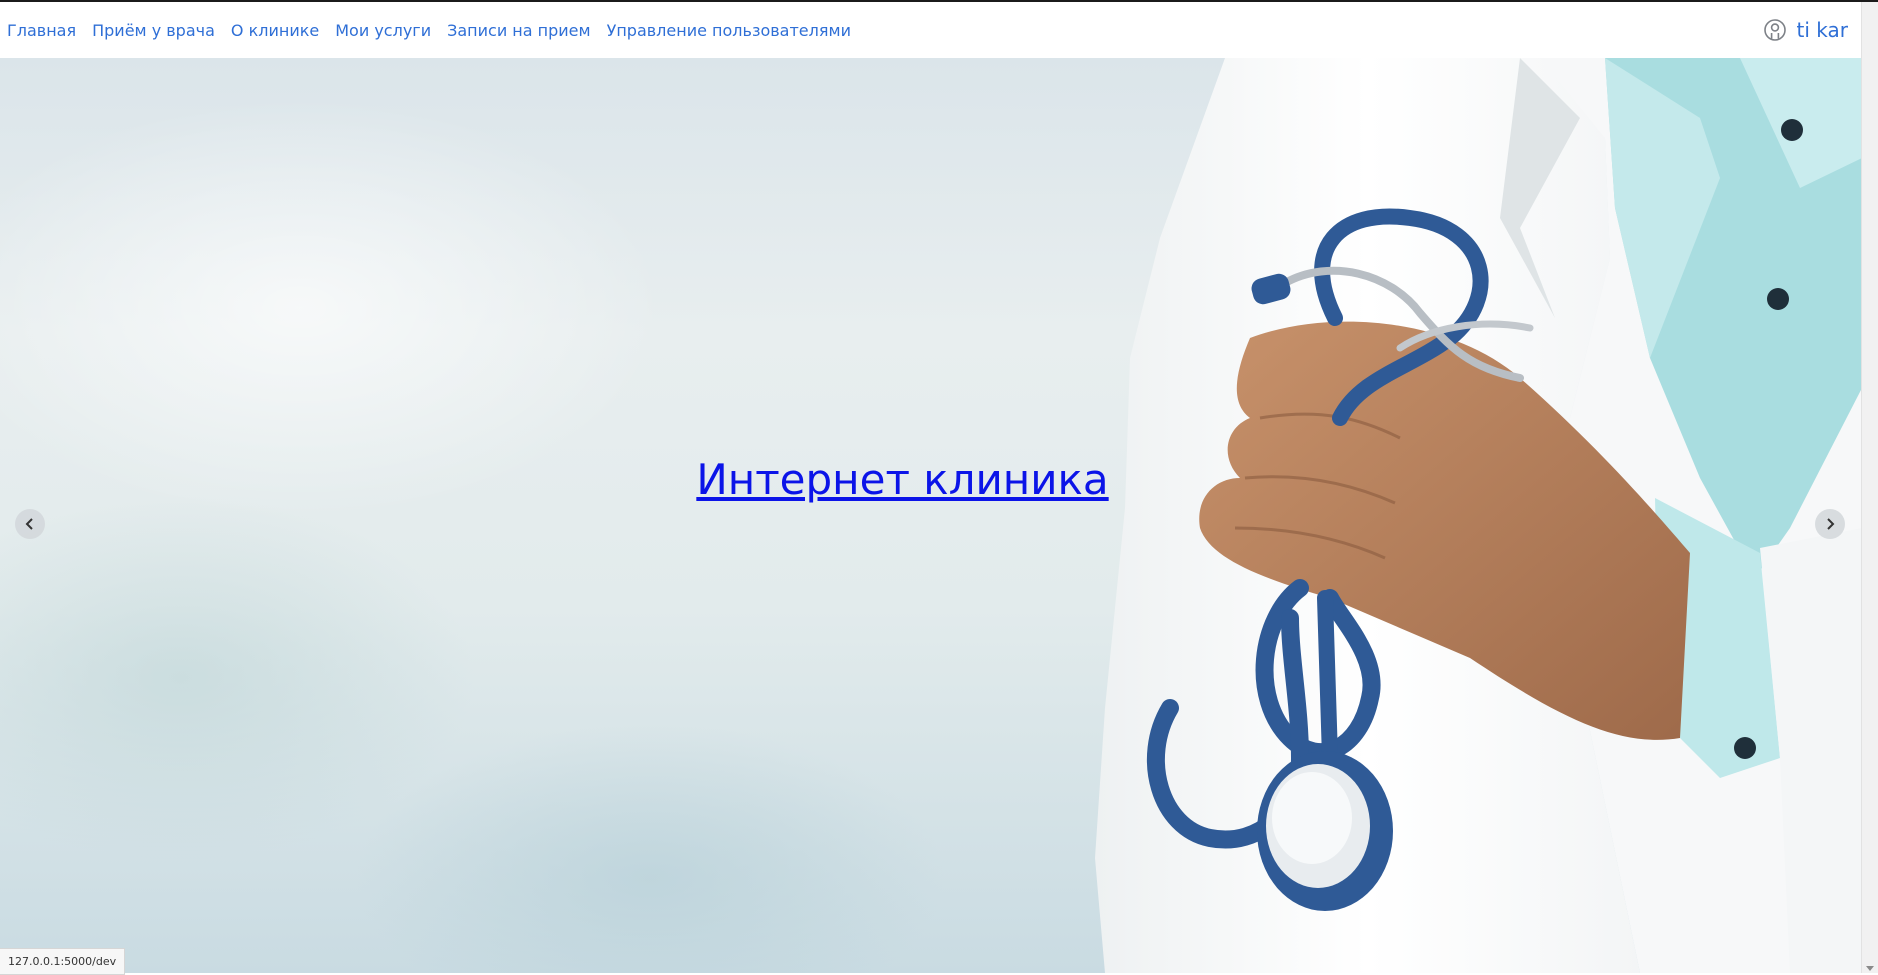  What do you see at coordinates (1822, 30) in the screenshot?
I see `user-name: ti kar` at bounding box center [1822, 30].